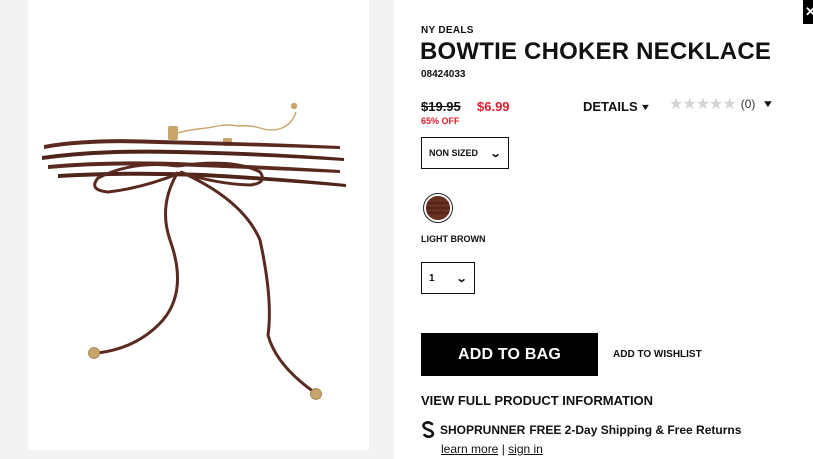 The width and height of the screenshot is (813, 459). What do you see at coordinates (537, 400) in the screenshot?
I see `view-full-product-info-link: VIEW FULL PRODUCT INFORMATION` at bounding box center [537, 400].